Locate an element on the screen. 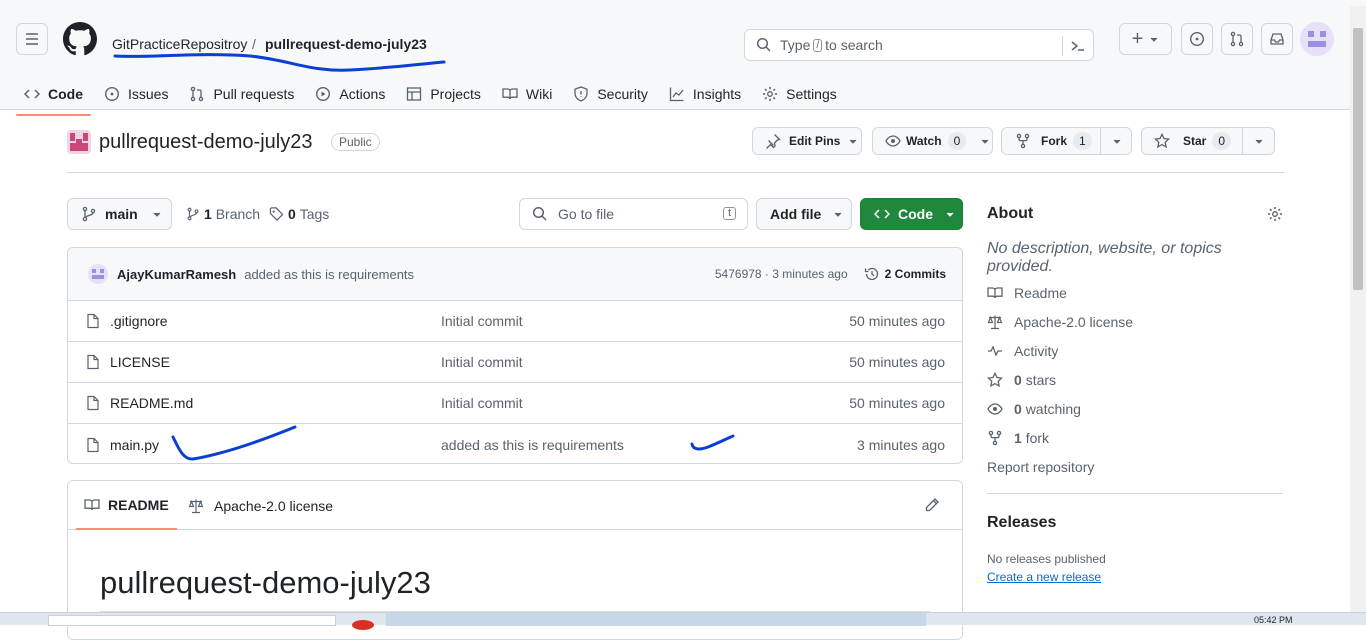 The width and height of the screenshot is (1366, 640). tab-projects: Projects is located at coordinates (443, 94).